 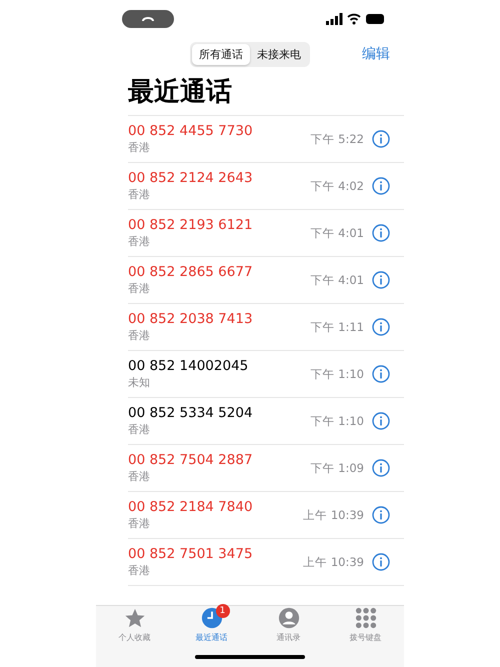 I want to click on call-time: 下午 5:22, so click(x=337, y=139).